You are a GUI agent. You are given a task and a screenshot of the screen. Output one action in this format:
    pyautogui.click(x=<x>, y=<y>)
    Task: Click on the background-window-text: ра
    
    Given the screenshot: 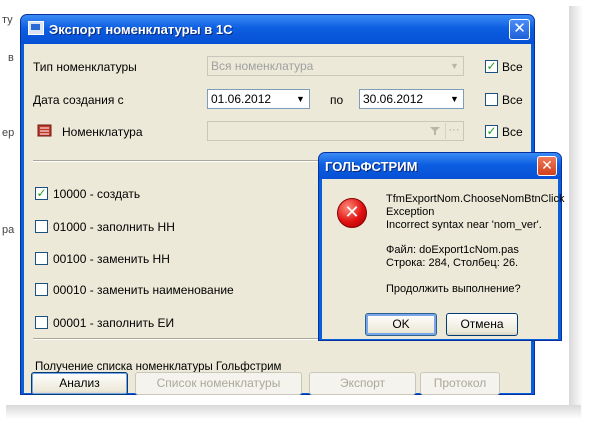 What is the action you would take?
    pyautogui.click(x=8, y=230)
    